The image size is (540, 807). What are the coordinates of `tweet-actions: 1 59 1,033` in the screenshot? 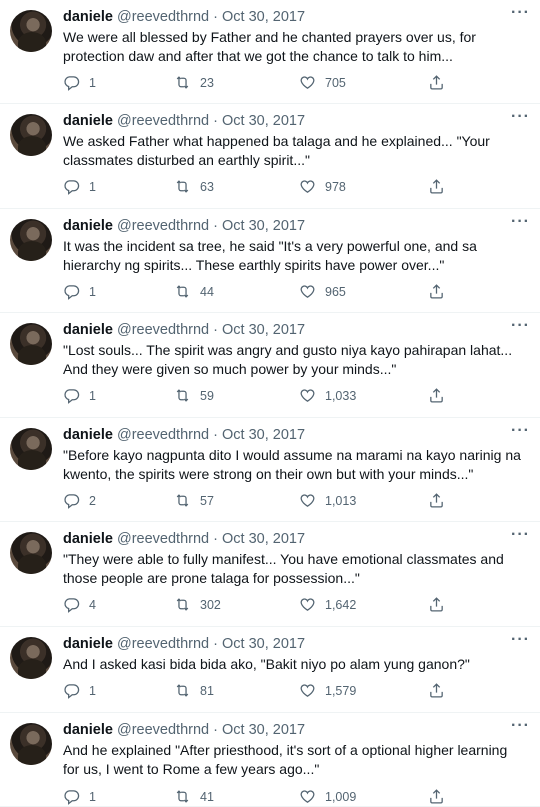 It's located at (263, 396).